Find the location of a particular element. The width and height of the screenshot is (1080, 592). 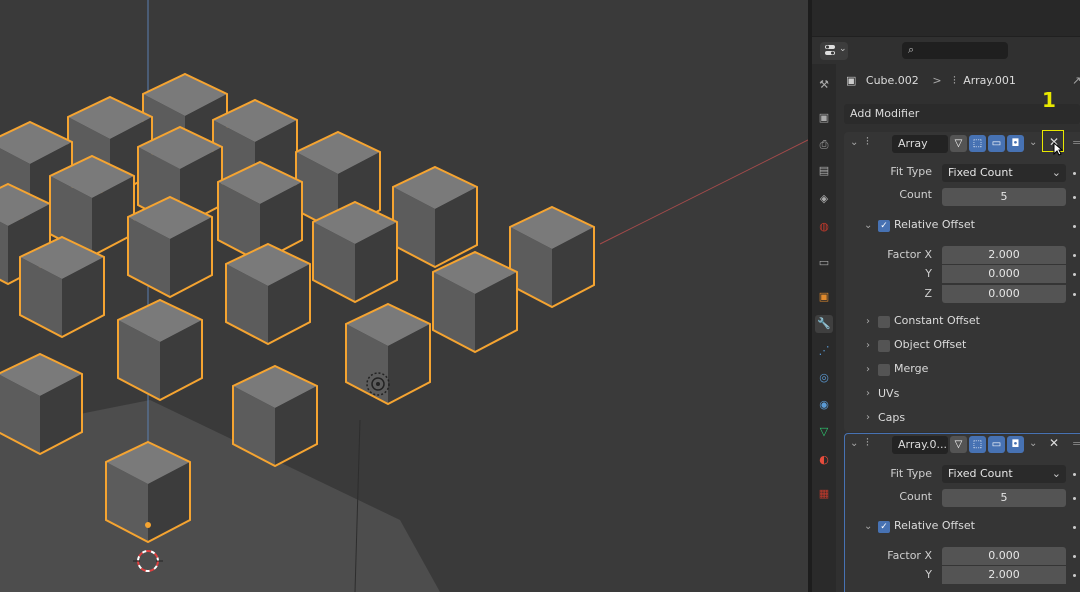

view-layer-tab-icon: ▤ is located at coordinates (824, 171).